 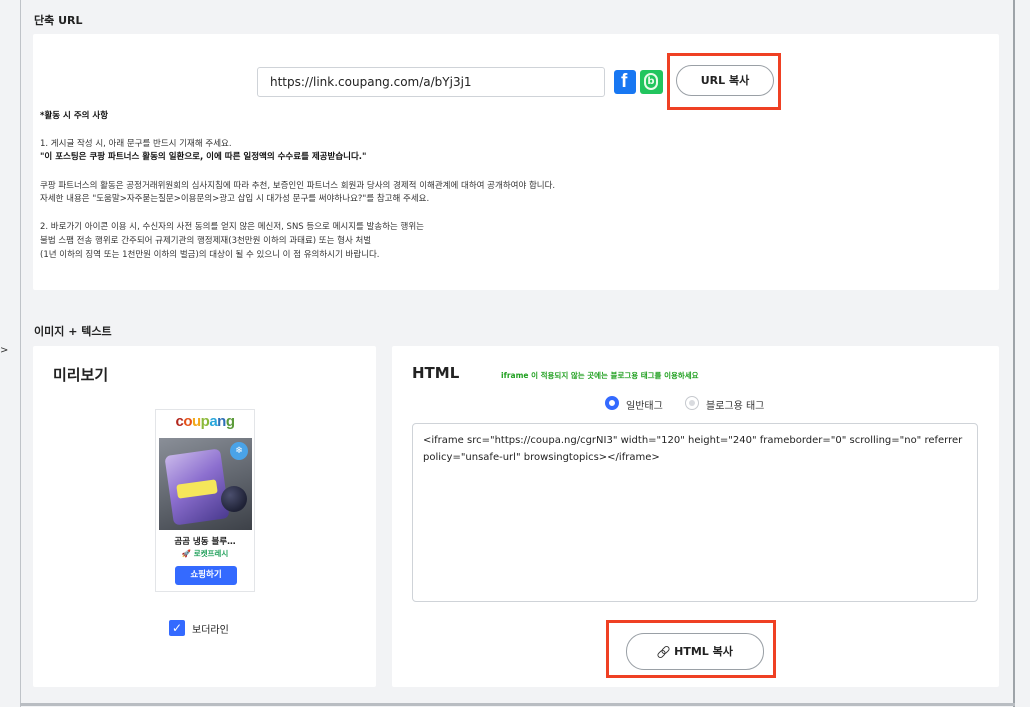 What do you see at coordinates (703, 651) in the screenshot?
I see `html-copy-label: HTML 복사` at bounding box center [703, 651].